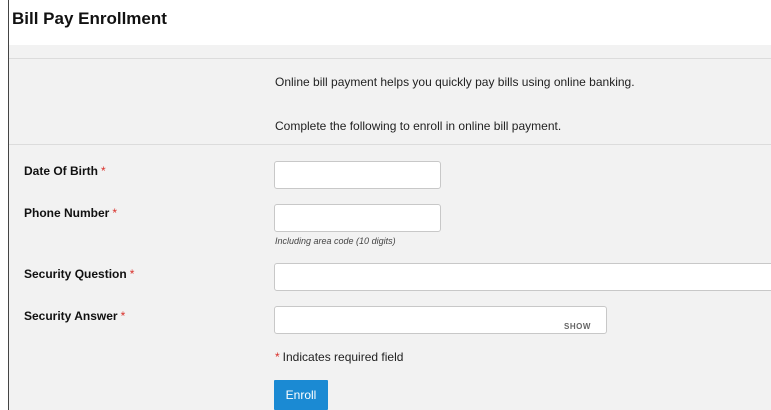 This screenshot has width=771, height=410. I want to click on page-title: Bill Pay Enrollment, so click(89, 18).